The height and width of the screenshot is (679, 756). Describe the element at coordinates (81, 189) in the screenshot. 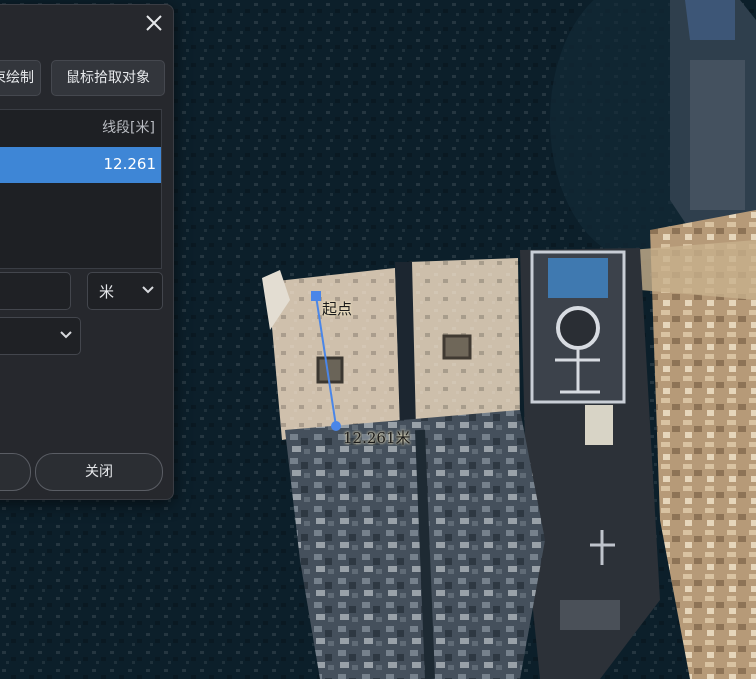

I see `segments-table: 线段[米] 12.261` at that location.